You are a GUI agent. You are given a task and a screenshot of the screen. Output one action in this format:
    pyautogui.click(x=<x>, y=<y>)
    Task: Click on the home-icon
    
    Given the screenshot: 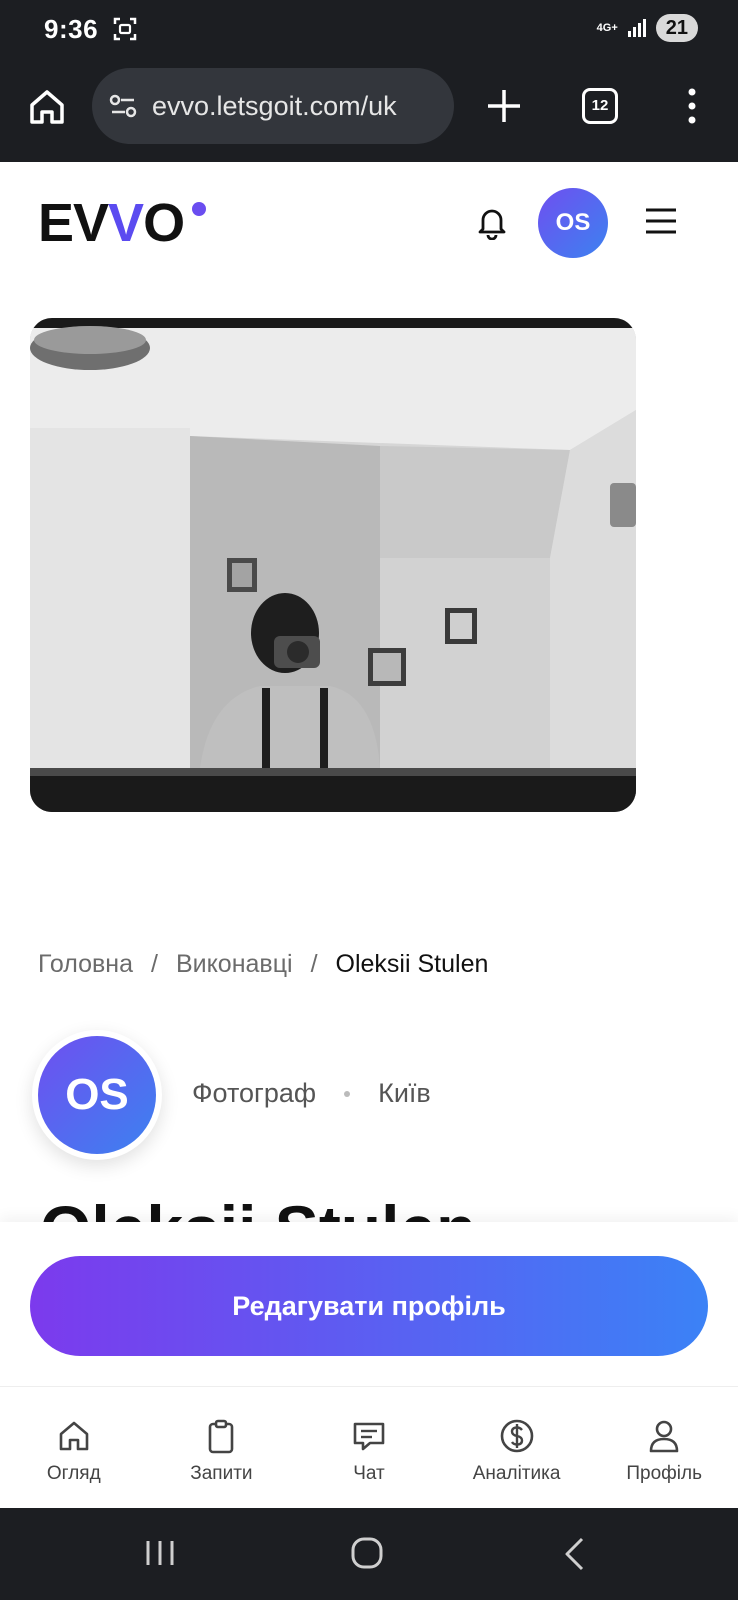 What is the action you would take?
    pyautogui.click(x=74, y=1436)
    